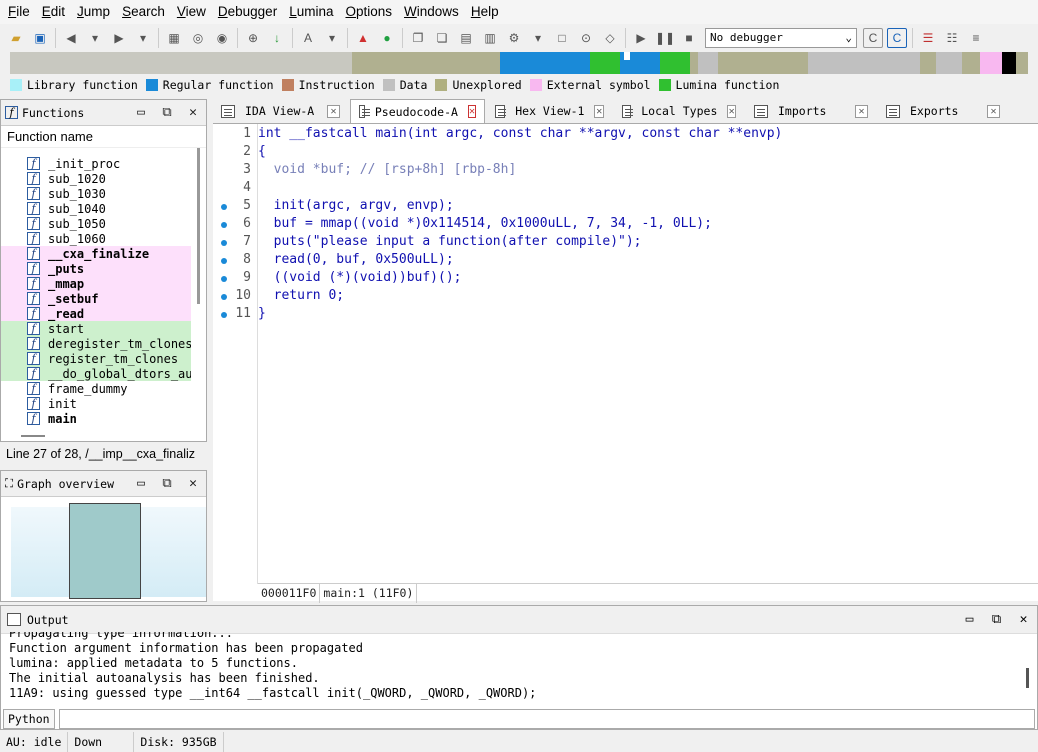  I want to click on enum-icon: ◉, so click(222, 38).